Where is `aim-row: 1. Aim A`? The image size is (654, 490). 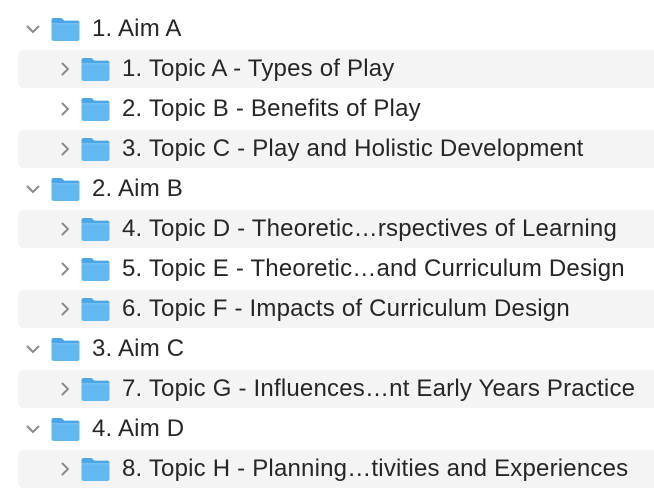
aim-row: 1. Aim A is located at coordinates (327, 29).